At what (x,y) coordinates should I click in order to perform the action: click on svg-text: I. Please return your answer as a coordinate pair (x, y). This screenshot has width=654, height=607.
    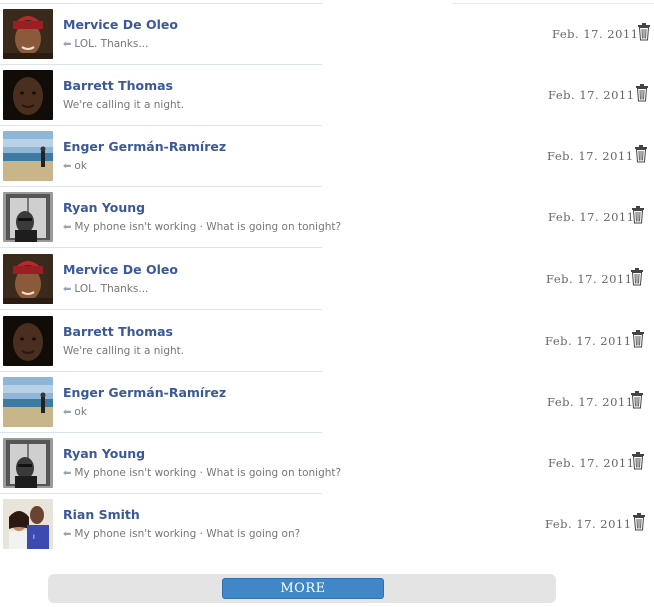
    Looking at the image, I should click on (34, 537).